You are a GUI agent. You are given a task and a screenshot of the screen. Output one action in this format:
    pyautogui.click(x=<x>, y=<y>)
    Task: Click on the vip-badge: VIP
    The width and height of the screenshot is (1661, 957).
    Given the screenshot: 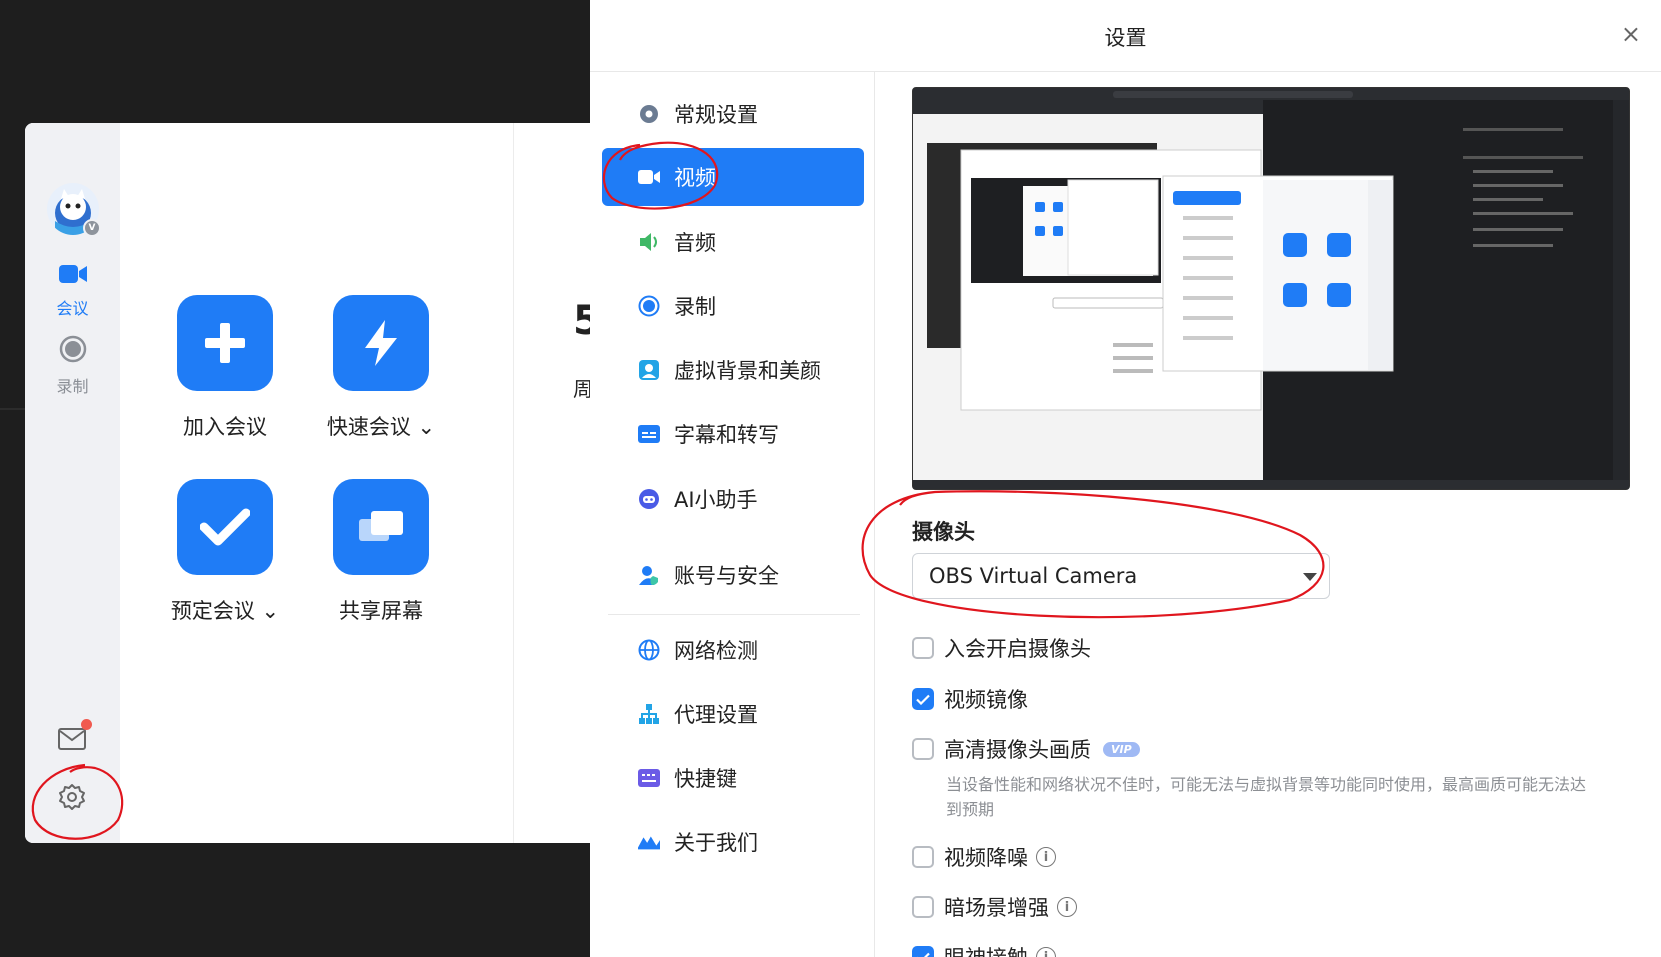 What is the action you would take?
    pyautogui.click(x=1121, y=749)
    